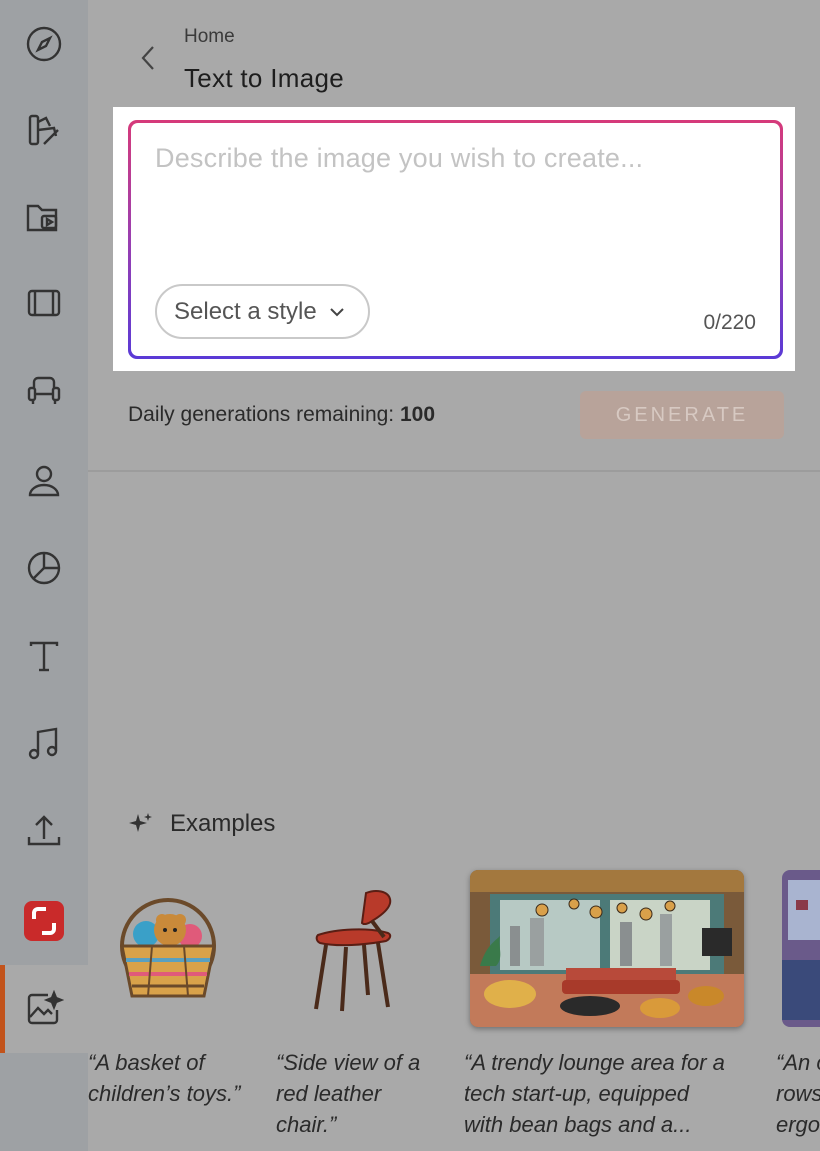  I want to click on style-dropdown-label: Select a style, so click(245, 311).